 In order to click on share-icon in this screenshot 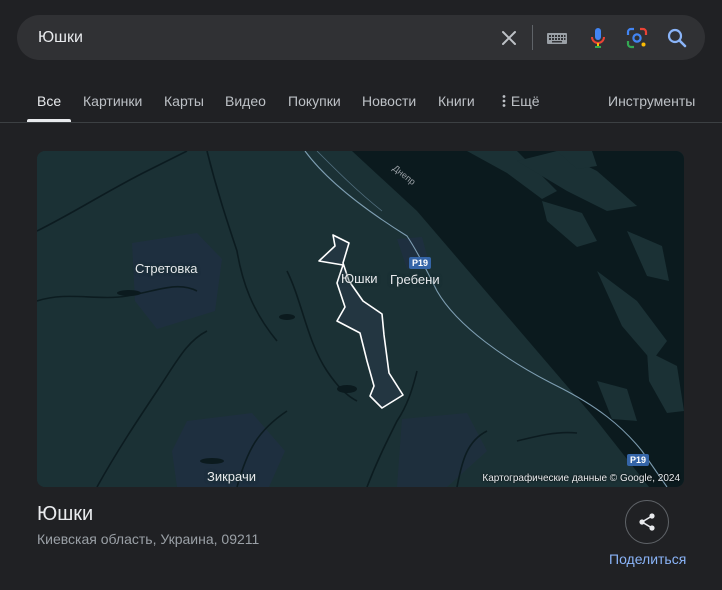, I will do `click(647, 522)`.